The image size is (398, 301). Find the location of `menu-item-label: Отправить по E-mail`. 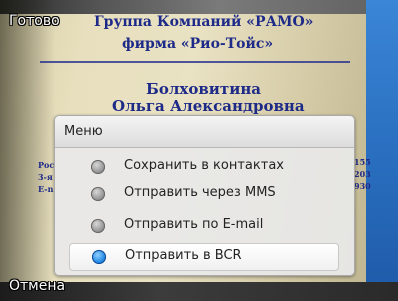

menu-item-label: Отправить по E-mail is located at coordinates (194, 224).